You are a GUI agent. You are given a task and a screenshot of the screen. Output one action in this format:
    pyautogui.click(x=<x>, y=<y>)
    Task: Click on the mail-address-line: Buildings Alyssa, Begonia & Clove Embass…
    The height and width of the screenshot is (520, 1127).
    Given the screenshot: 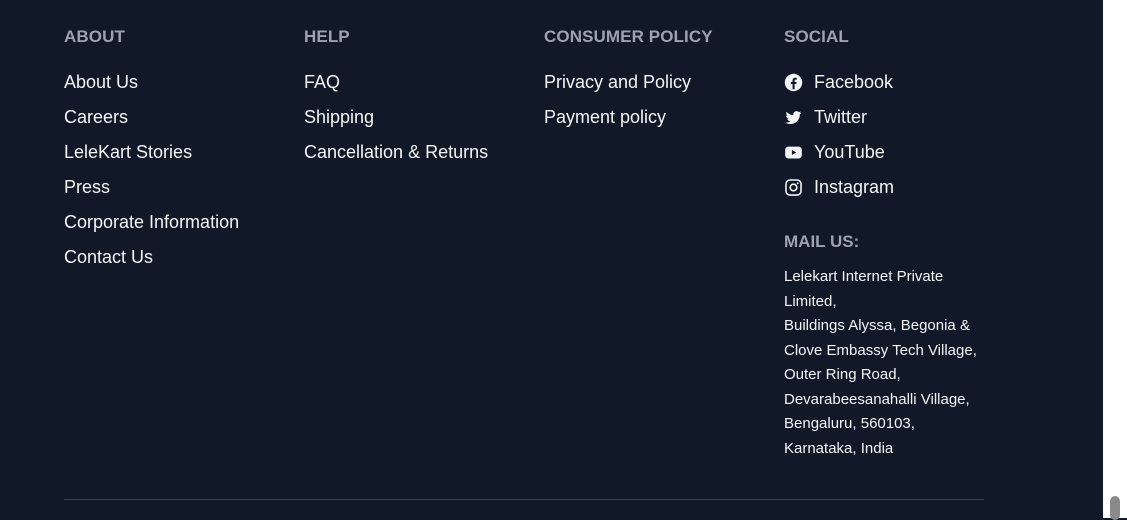 What is the action you would take?
    pyautogui.click(x=880, y=338)
    